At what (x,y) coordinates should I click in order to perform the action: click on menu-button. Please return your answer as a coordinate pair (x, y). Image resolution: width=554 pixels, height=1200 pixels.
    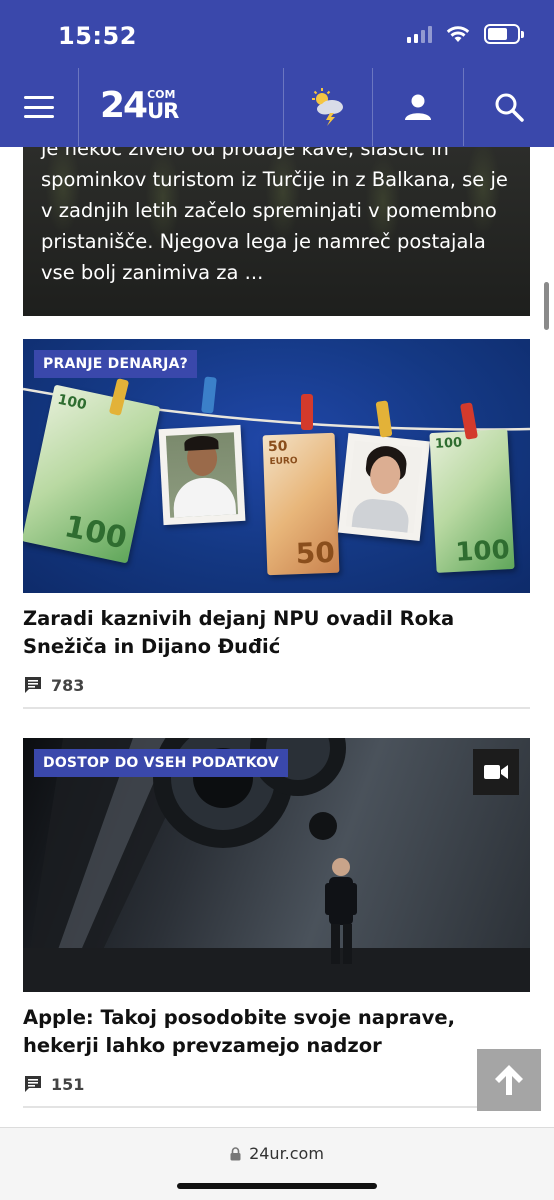
    Looking at the image, I should click on (39, 107).